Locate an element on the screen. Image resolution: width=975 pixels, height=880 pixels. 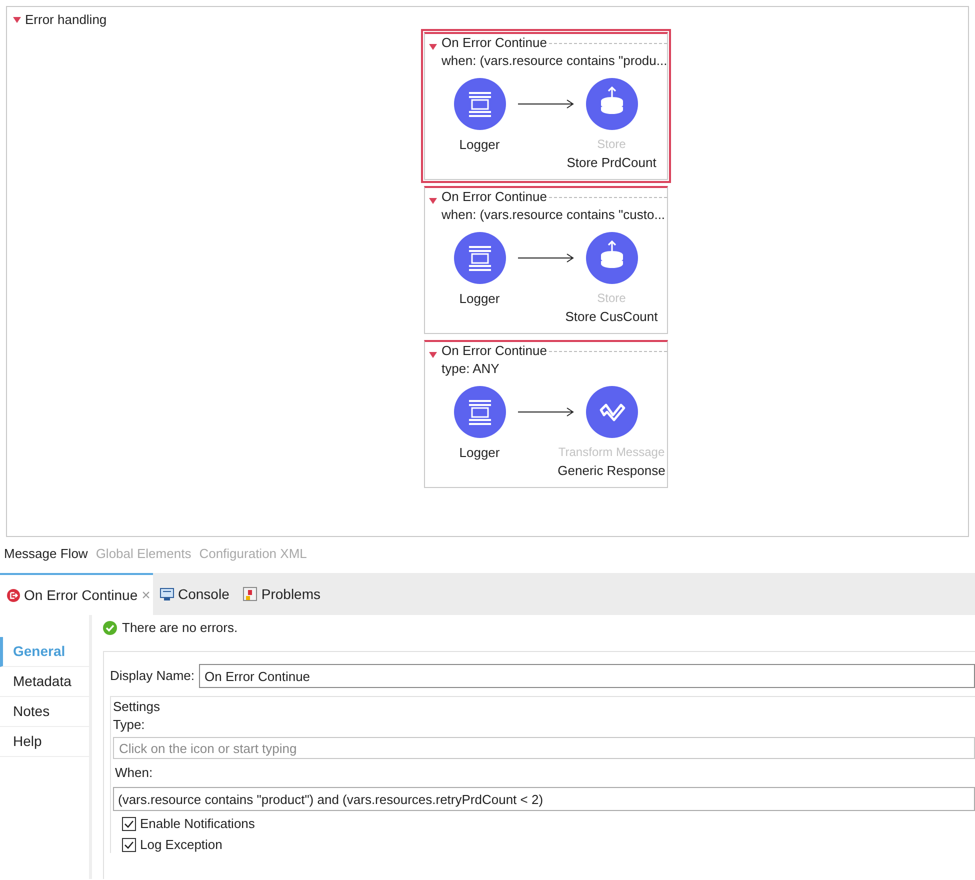
scope-frame: On Error Continue when: (vars.resource contains "produ... Logger Store Store PrdCount is located at coordinates (545, 106).